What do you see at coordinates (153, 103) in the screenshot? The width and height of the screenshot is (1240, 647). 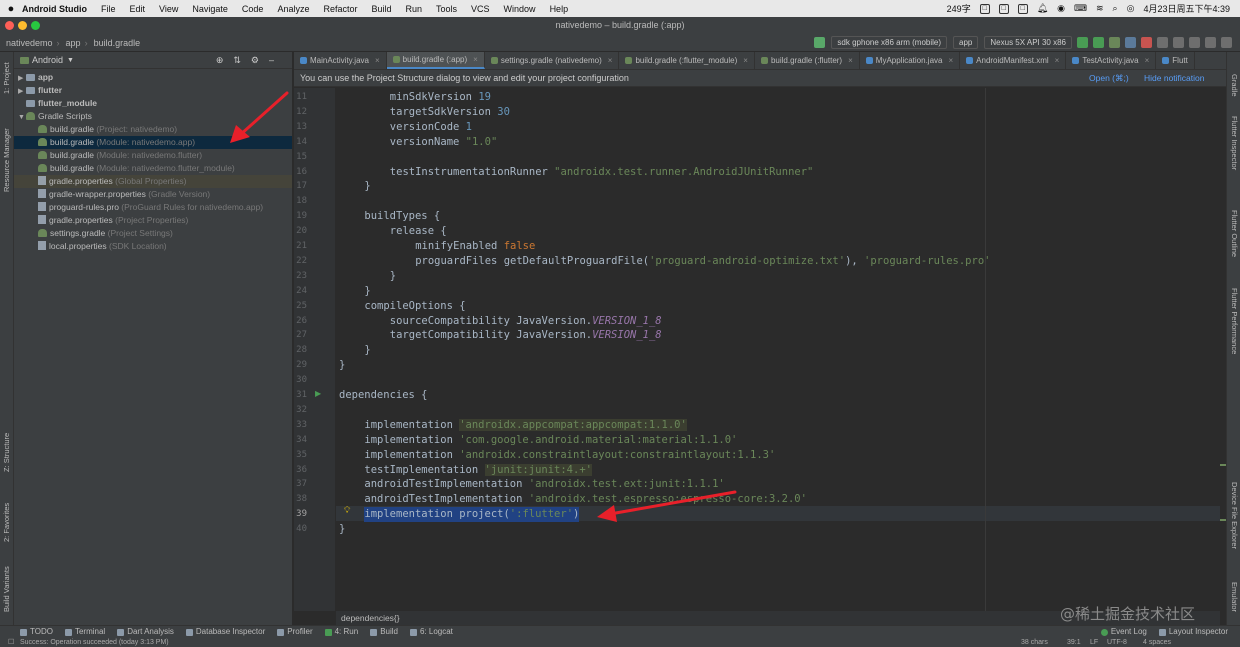 I see `tree-item: flutter_module` at bounding box center [153, 103].